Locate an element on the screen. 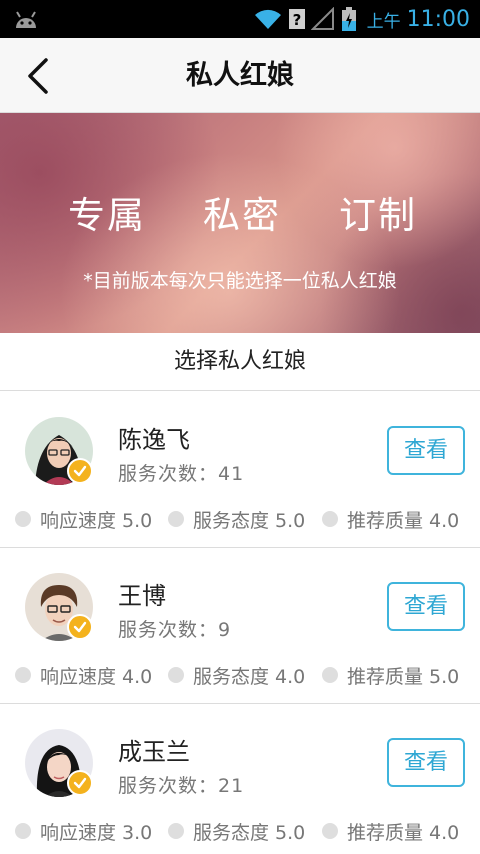  status-bar: ? 上午 11:00 is located at coordinates (240, 19).